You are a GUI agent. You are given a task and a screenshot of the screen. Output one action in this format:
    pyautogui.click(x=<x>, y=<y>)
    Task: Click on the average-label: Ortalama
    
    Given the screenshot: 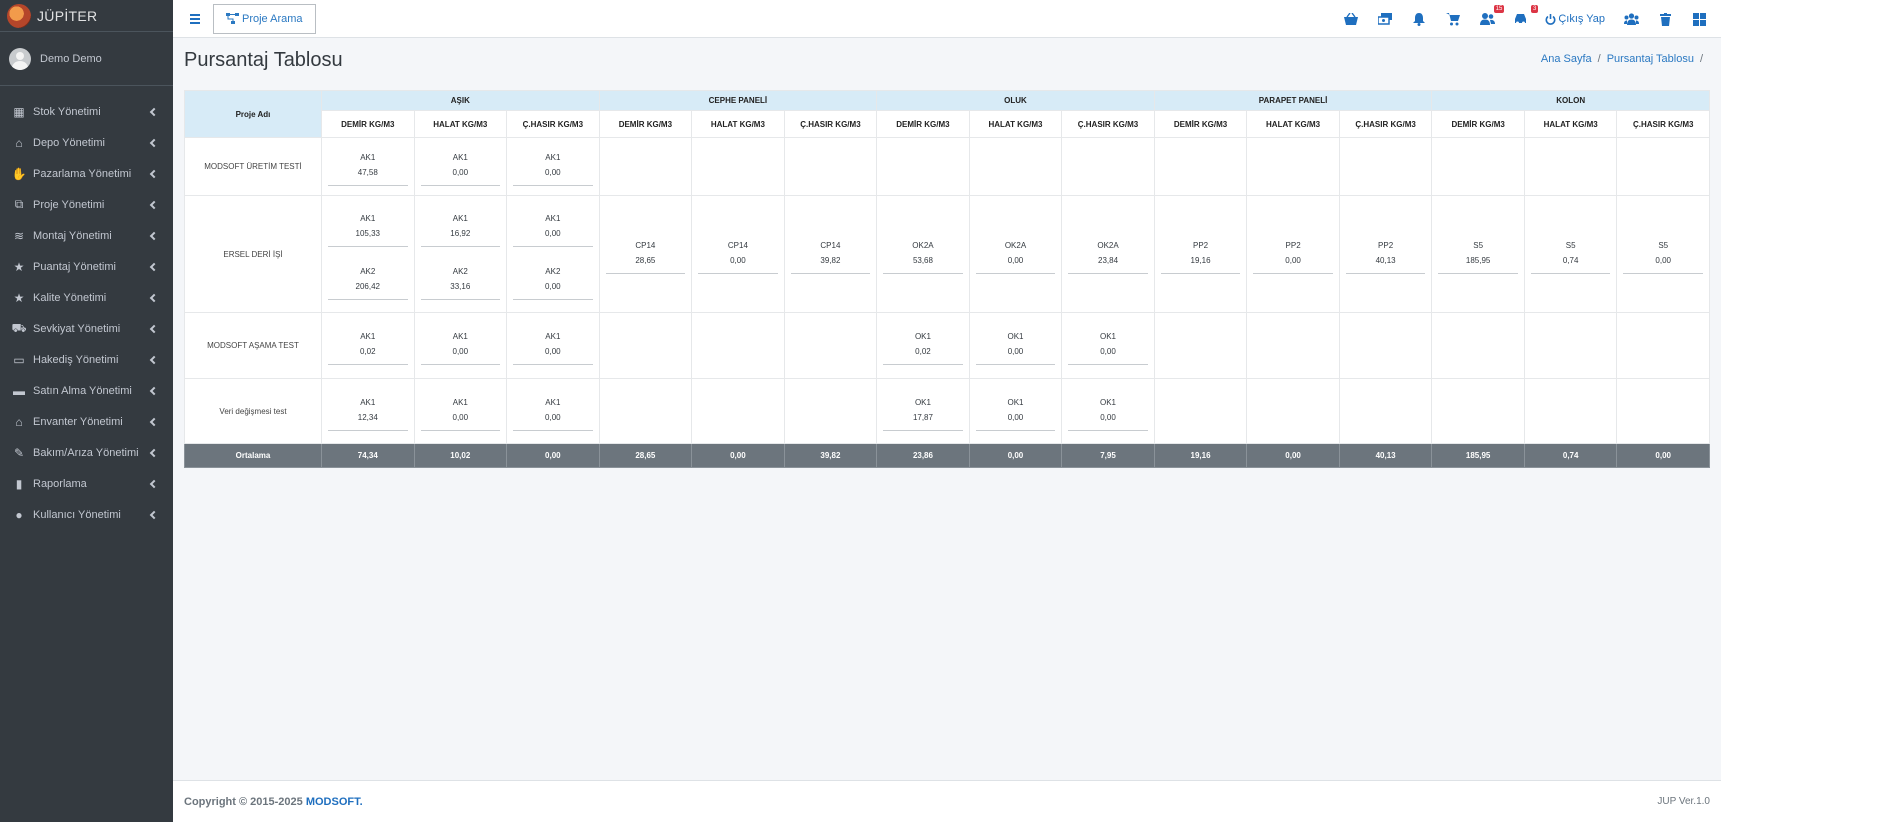 What is the action you would take?
    pyautogui.click(x=253, y=455)
    